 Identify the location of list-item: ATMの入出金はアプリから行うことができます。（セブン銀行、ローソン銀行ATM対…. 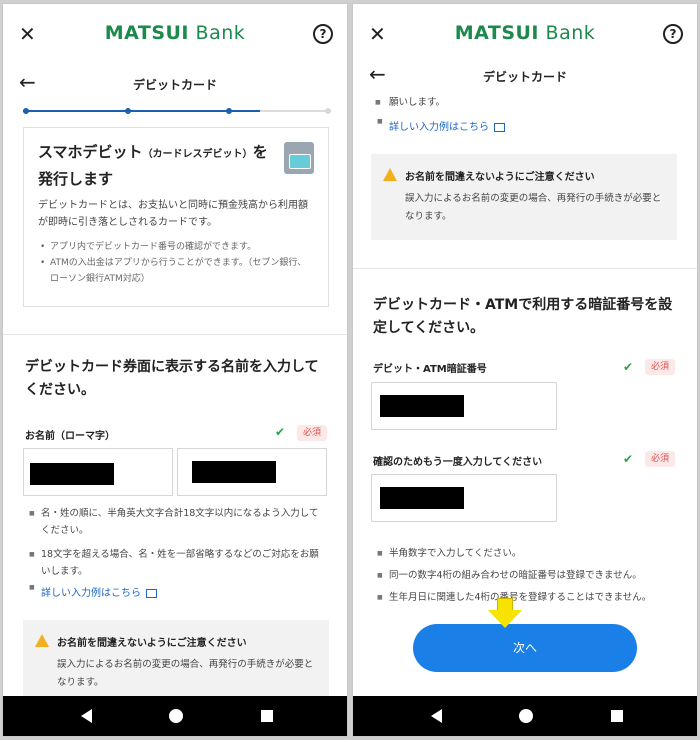
(176, 271).